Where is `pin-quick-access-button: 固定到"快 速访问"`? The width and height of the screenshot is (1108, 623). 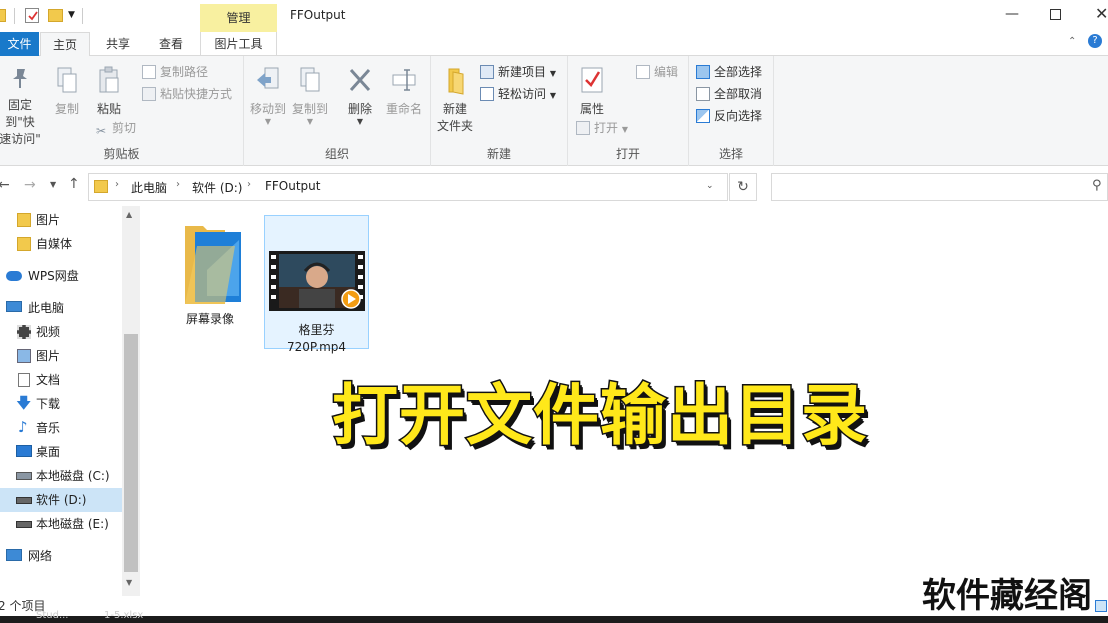
pin-quick-access-button: 固定到"快 速访问" is located at coordinates (23, 107).